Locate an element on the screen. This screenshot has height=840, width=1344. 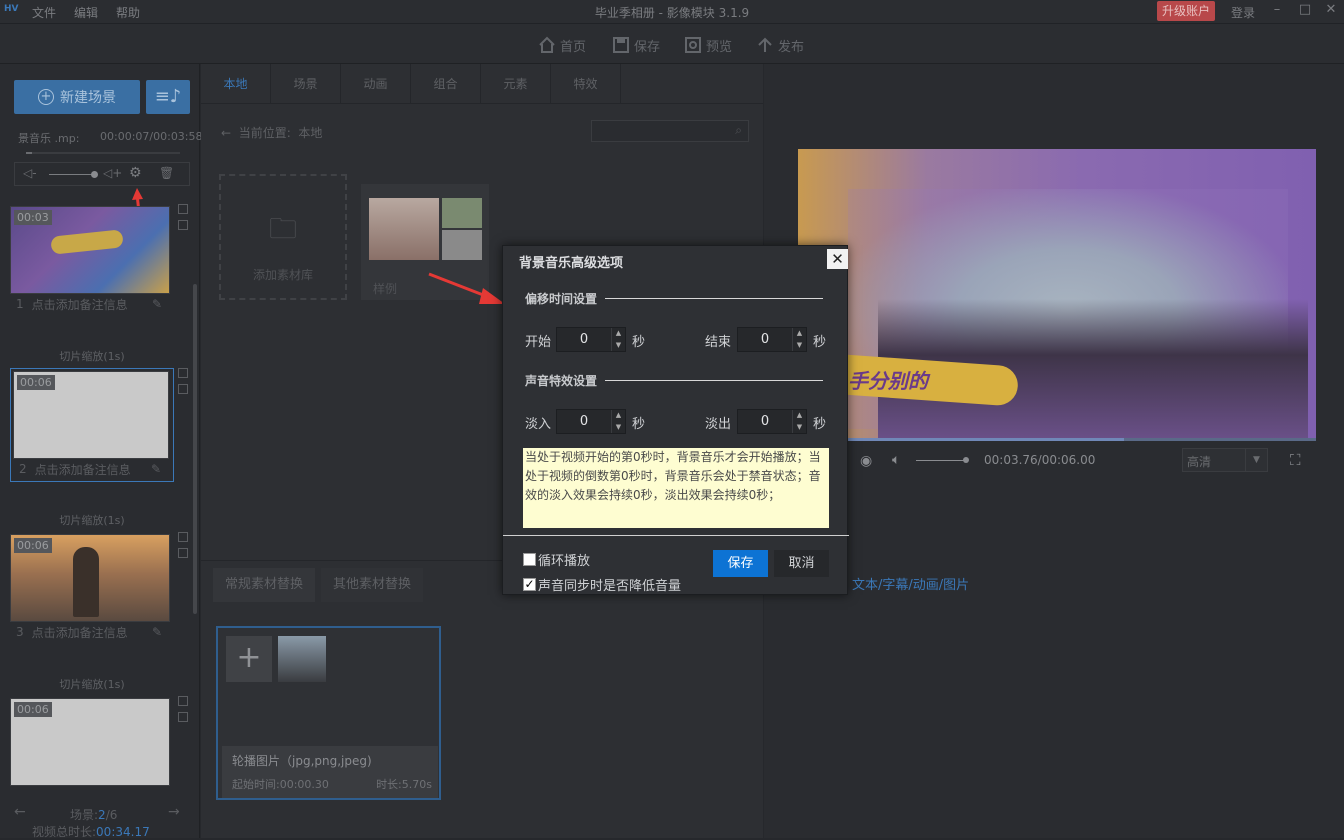
loop-checkbox: 循环播放 is located at coordinates (556, 559).